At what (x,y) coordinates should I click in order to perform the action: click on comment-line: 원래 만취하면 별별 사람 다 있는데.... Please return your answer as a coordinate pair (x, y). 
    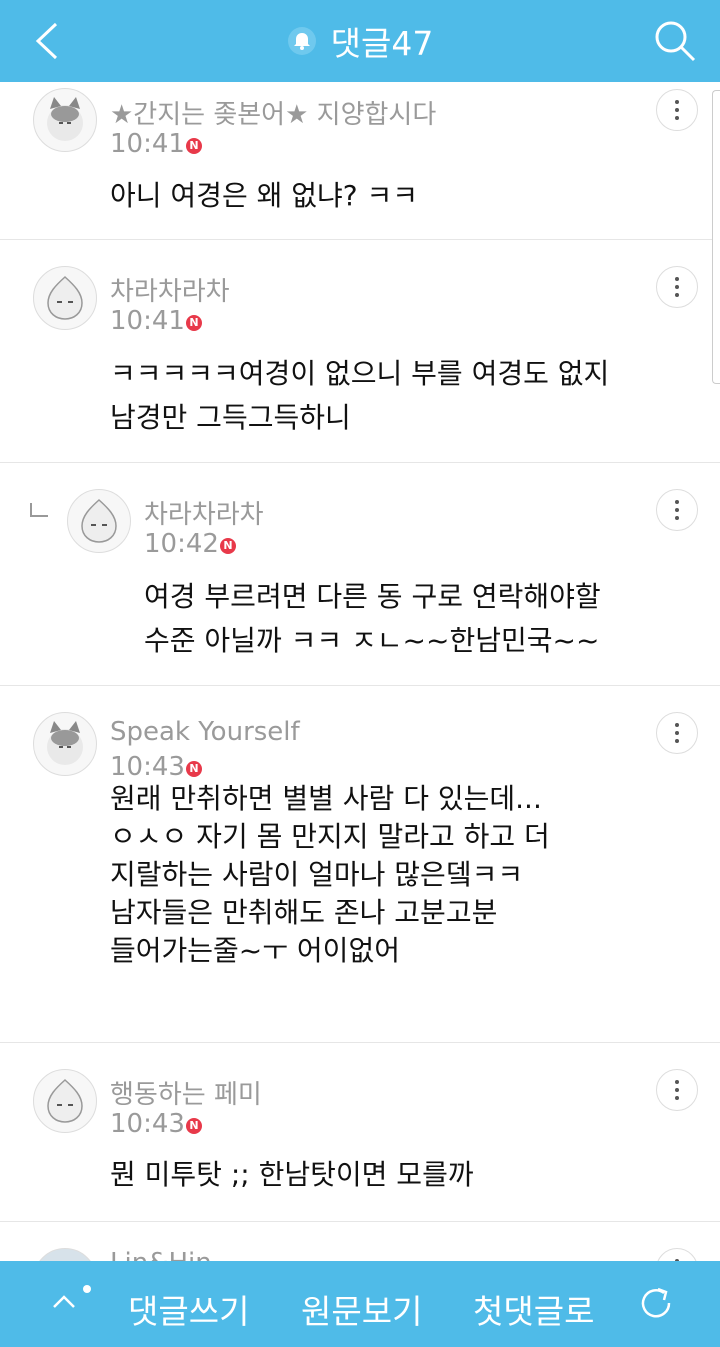
    Looking at the image, I should click on (326, 798).